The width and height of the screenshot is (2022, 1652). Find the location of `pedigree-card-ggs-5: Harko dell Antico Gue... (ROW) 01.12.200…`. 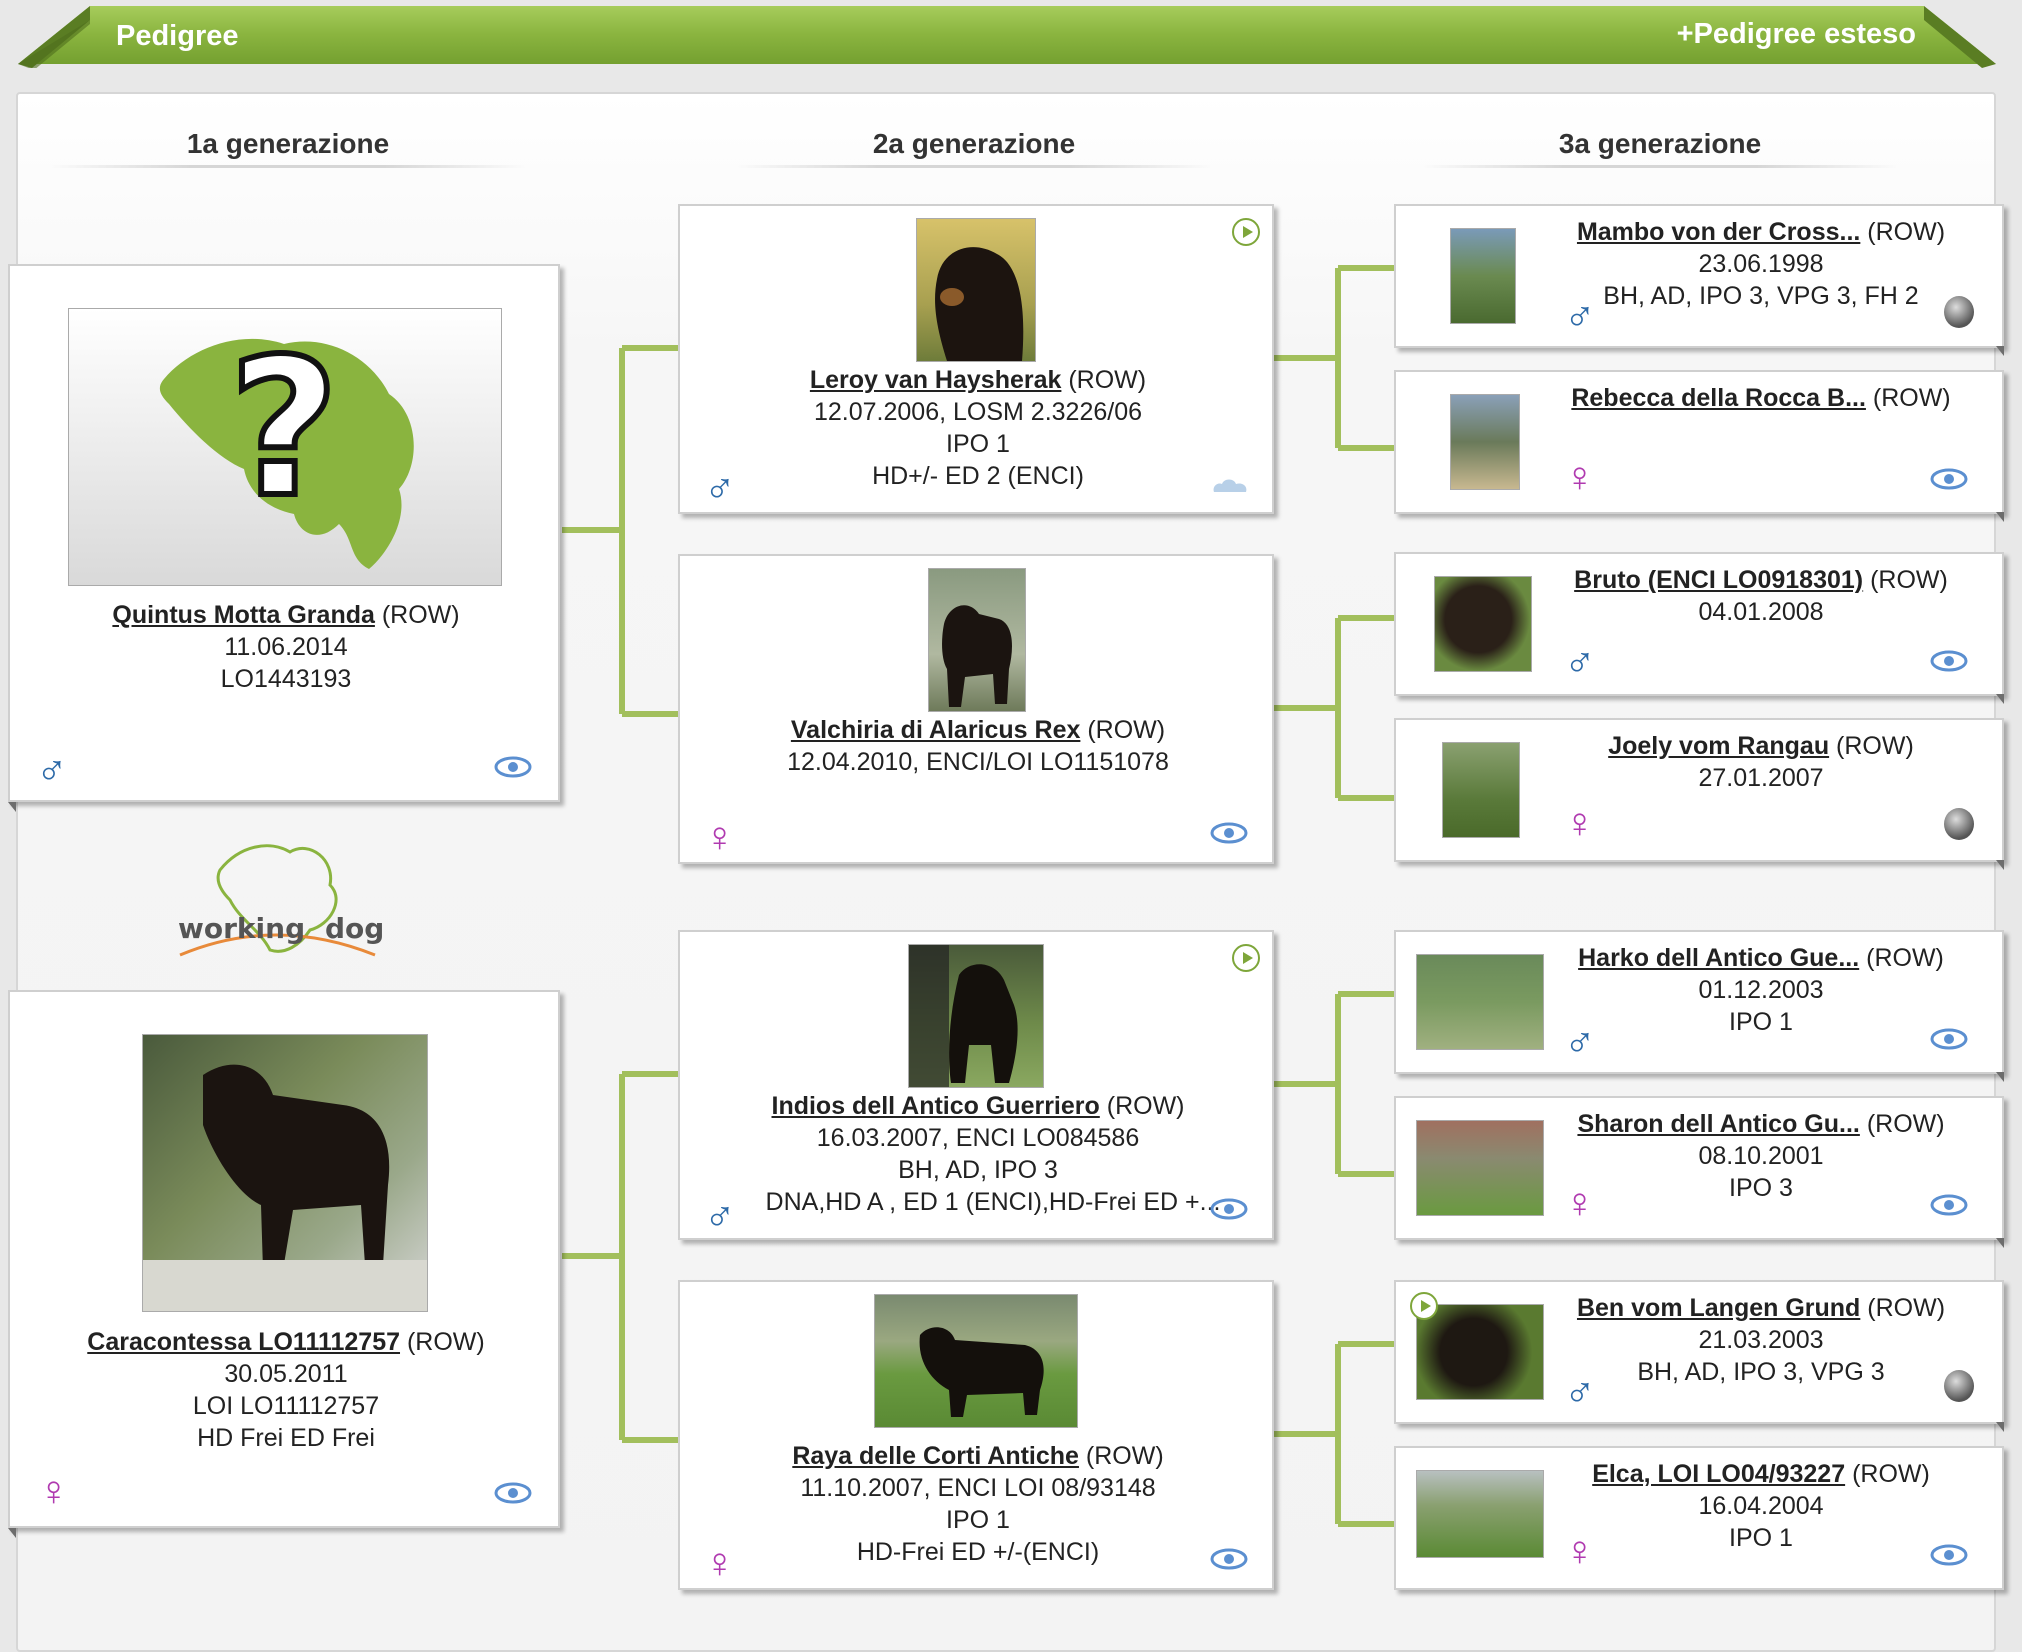

pedigree-card-ggs-5: Harko dell Antico Gue... (ROW) 01.12.200… is located at coordinates (1699, 1002).